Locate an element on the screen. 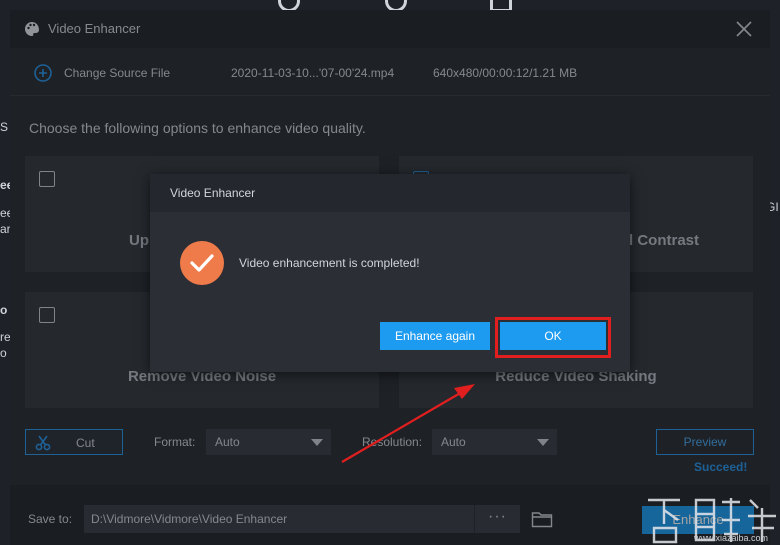 The image size is (780, 545). dialog-title: Video Enhancer is located at coordinates (213, 193).